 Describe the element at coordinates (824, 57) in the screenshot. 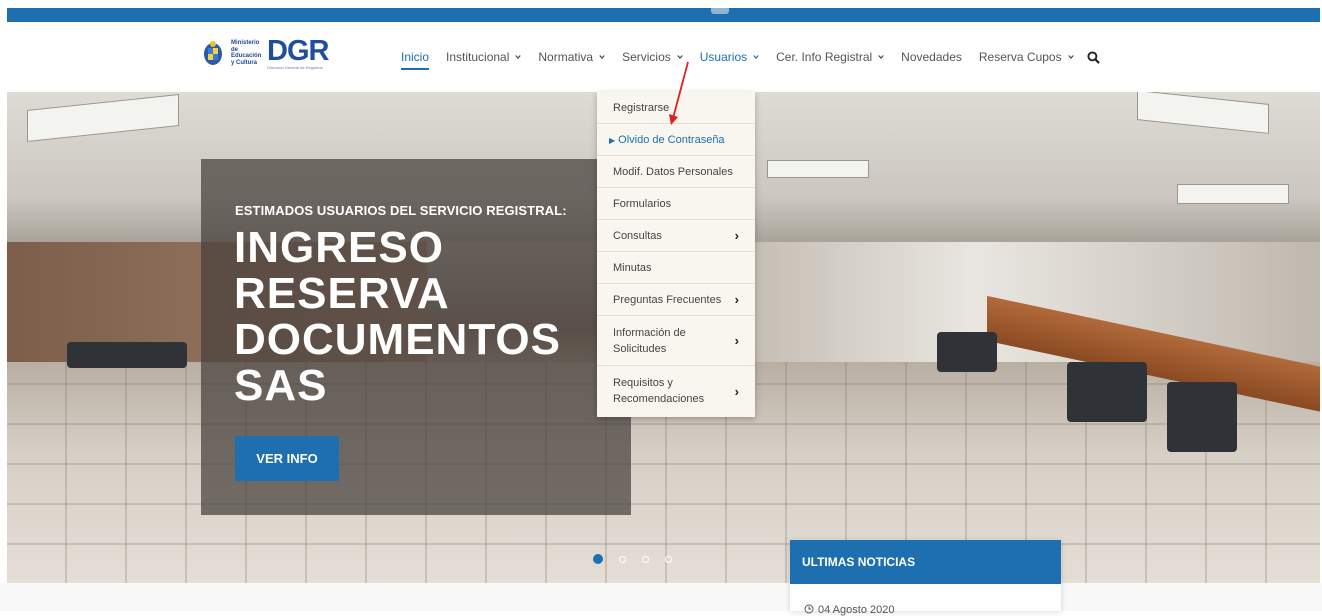

I see `nav-label: Cer. Info Registral` at that location.